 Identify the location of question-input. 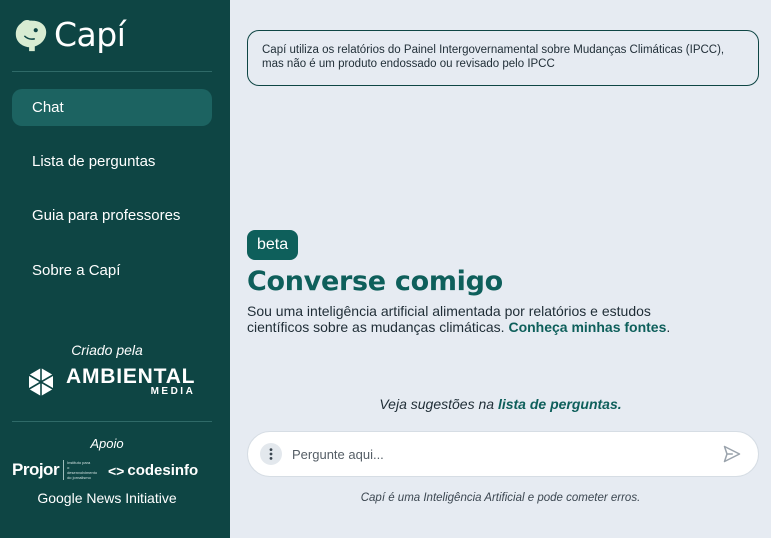
(506, 454).